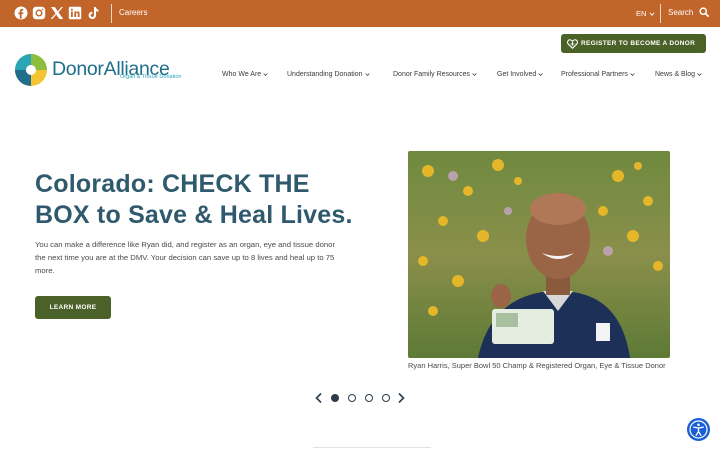  What do you see at coordinates (372, 447) in the screenshot?
I see `section-divider` at bounding box center [372, 447].